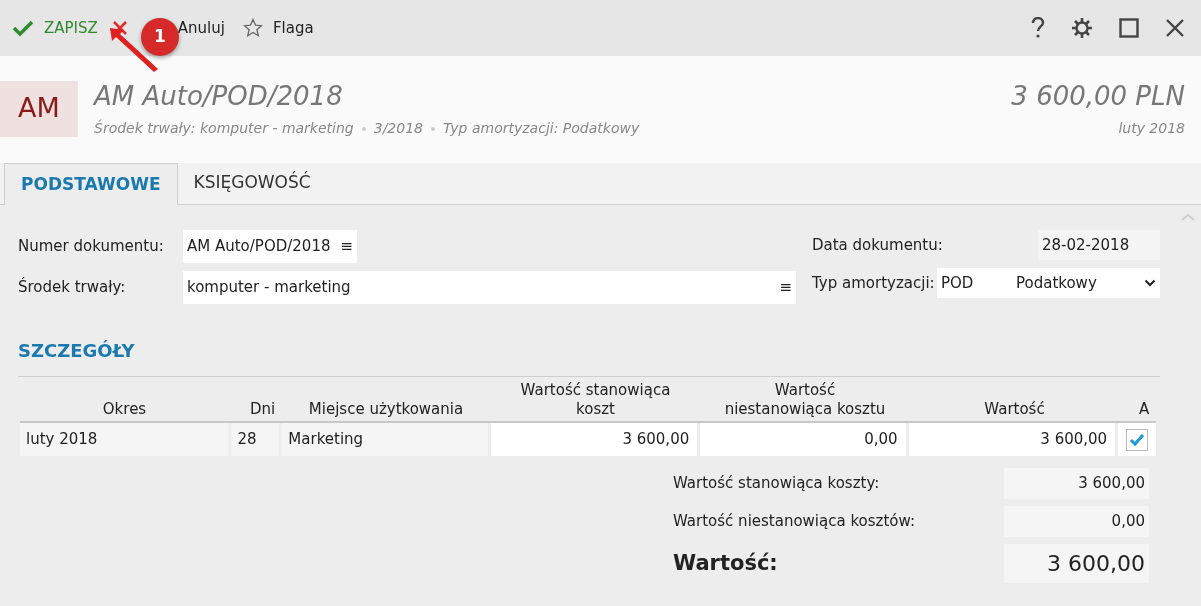 This screenshot has height=606, width=1201. What do you see at coordinates (1144, 409) in the screenshot?
I see `column-header: A` at bounding box center [1144, 409].